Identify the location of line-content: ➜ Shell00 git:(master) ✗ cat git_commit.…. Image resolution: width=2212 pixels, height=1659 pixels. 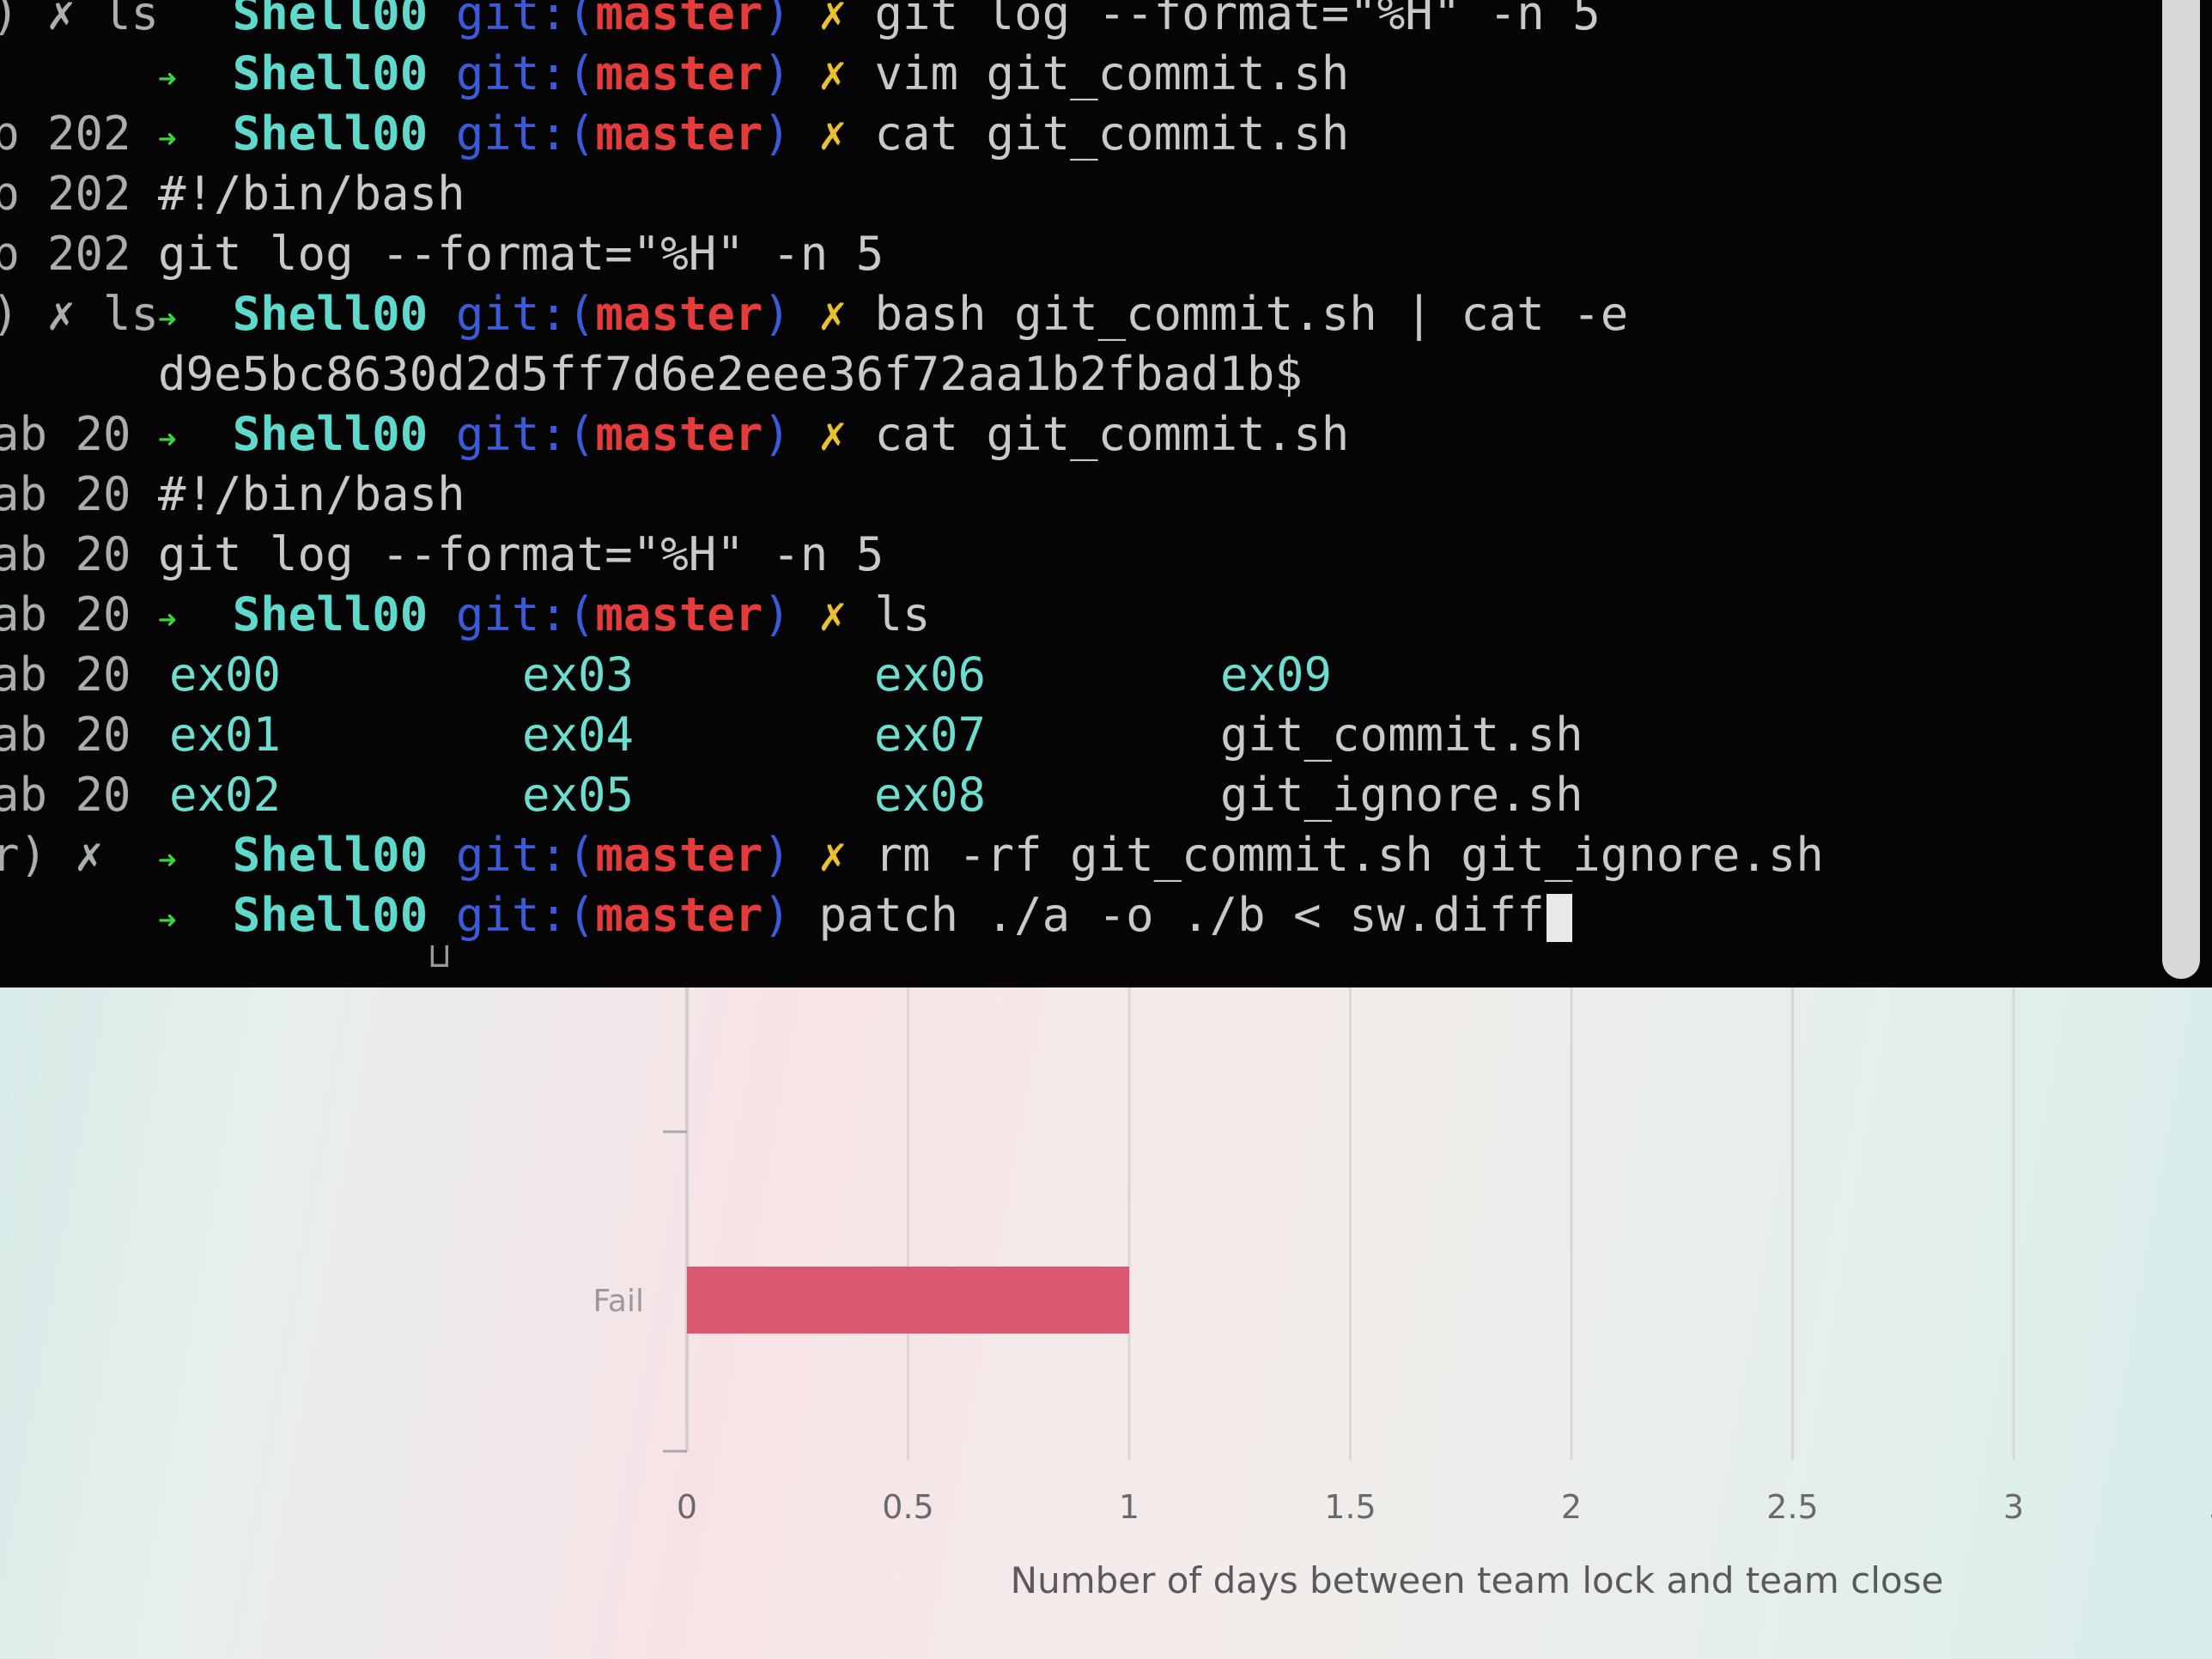
(753, 438).